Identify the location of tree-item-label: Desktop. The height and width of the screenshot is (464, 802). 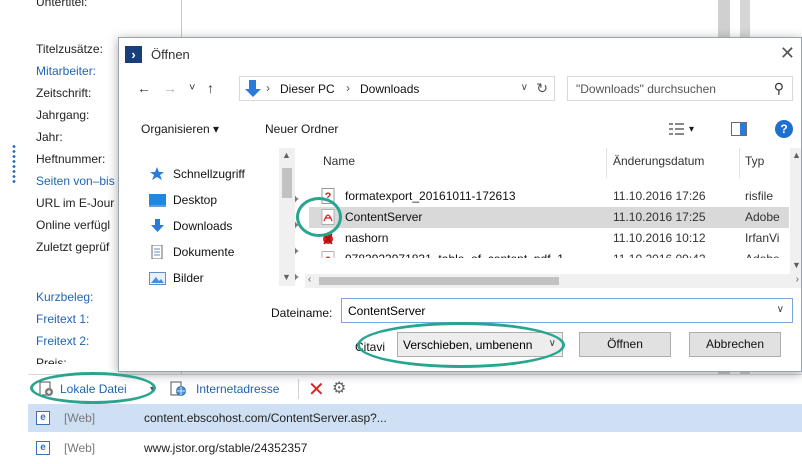
(195, 200).